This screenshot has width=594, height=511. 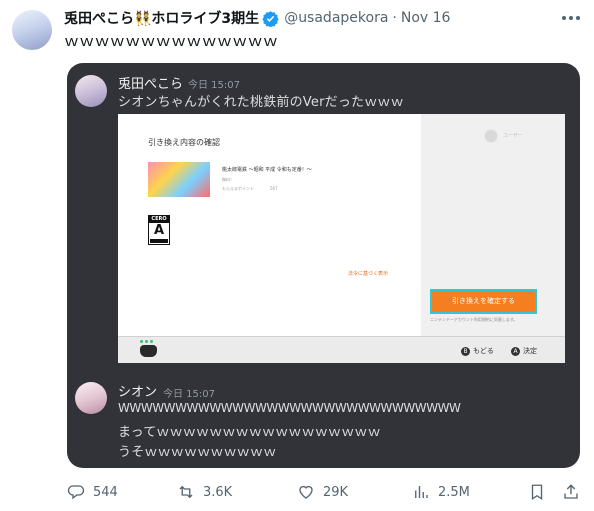 I want to click on share-icon, so click(x=571, y=492).